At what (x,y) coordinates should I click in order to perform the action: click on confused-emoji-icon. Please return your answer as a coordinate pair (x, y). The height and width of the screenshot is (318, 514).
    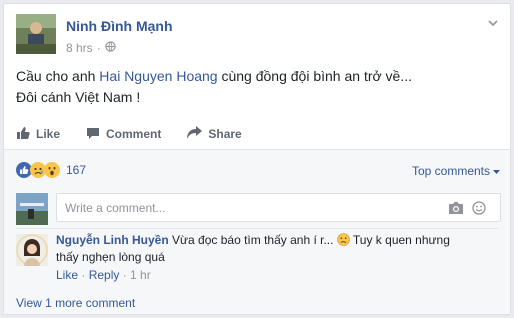
    Looking at the image, I should click on (343, 239).